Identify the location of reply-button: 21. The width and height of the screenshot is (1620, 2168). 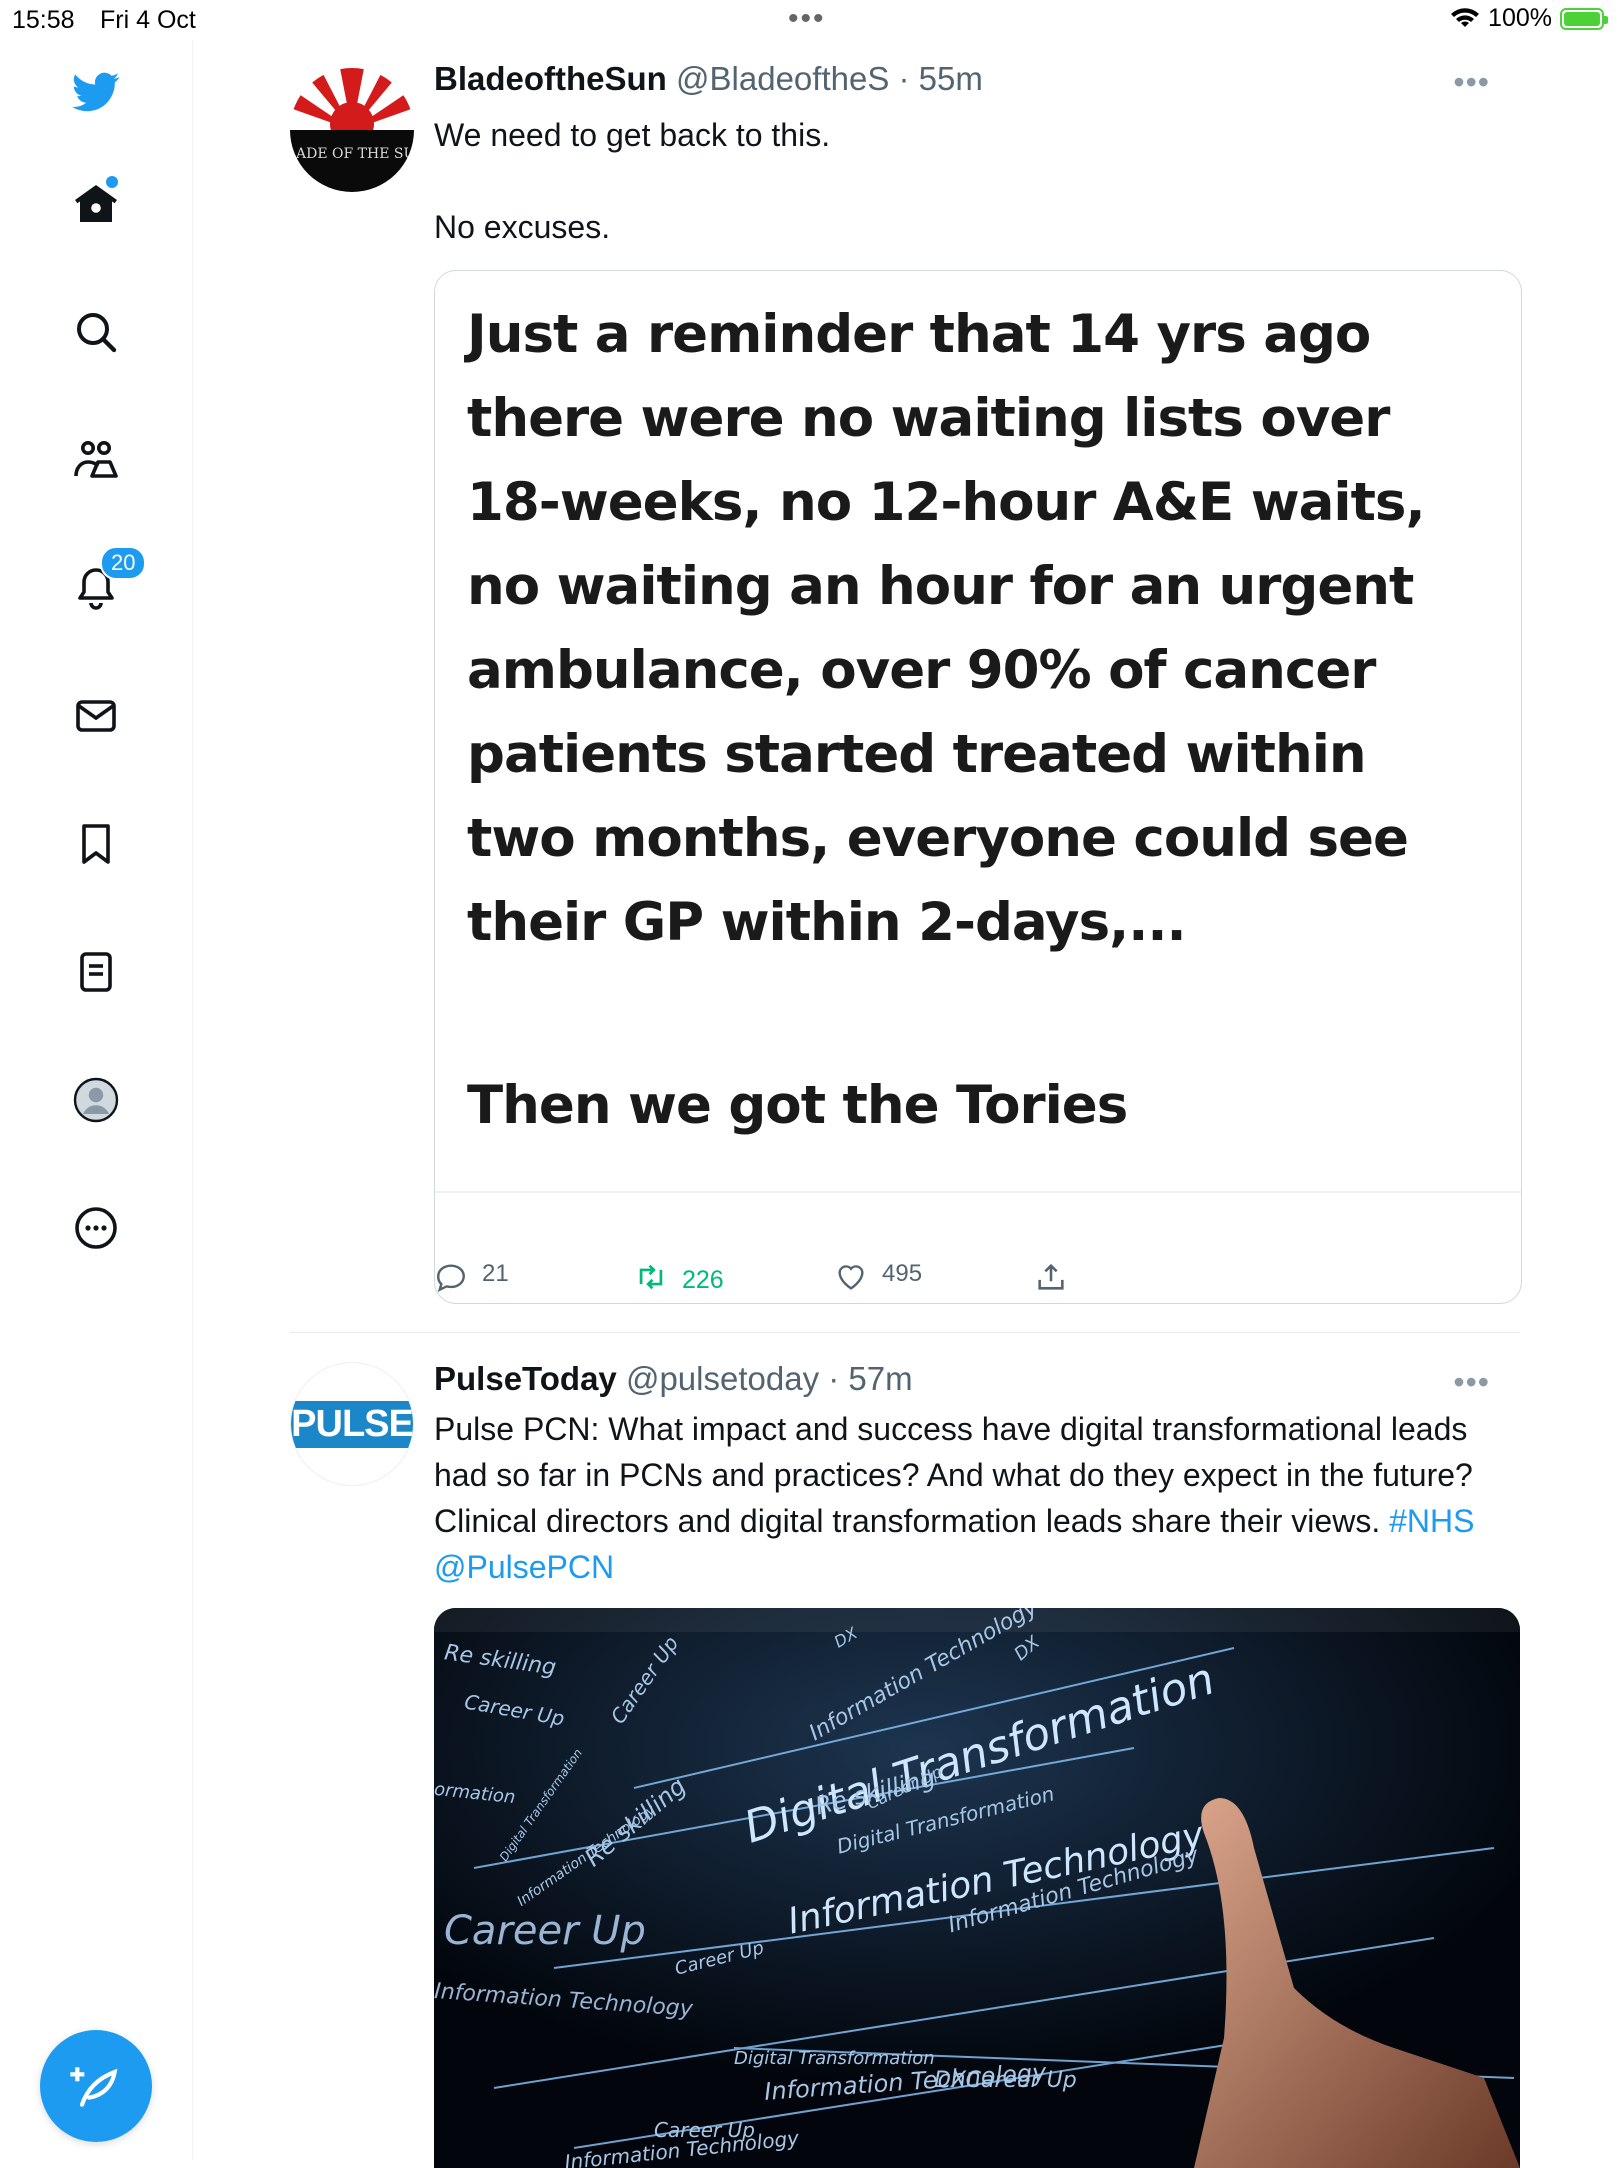
(471, 1277).